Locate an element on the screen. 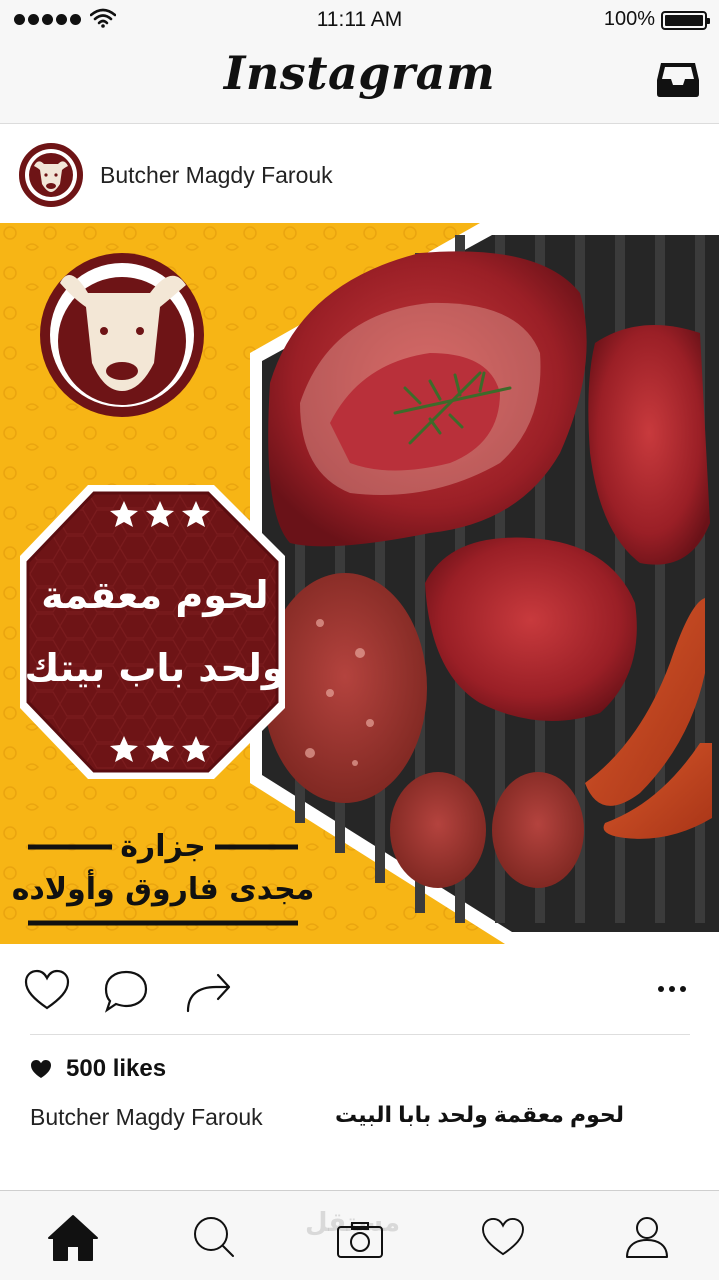 This screenshot has width=719, height=1280. likes-row: 500 likes is located at coordinates (98, 1069).